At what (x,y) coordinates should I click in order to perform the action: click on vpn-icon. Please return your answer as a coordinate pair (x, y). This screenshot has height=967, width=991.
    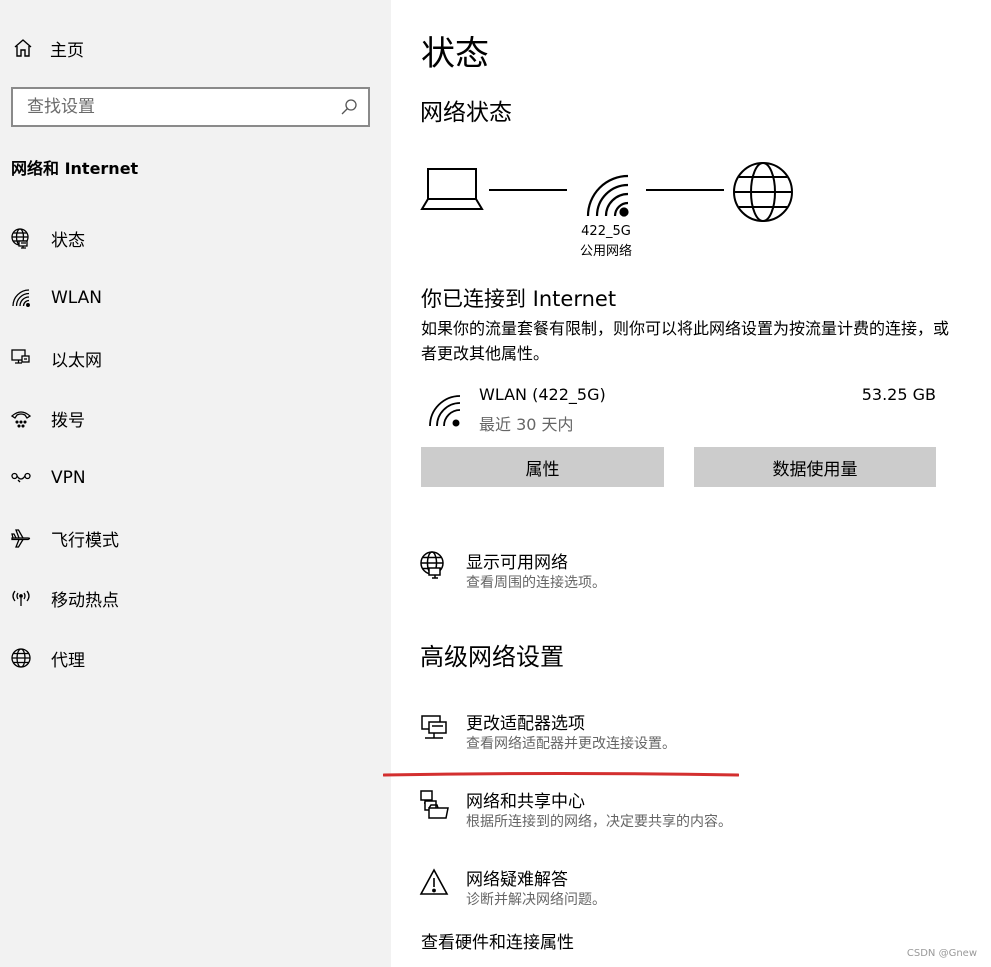
    Looking at the image, I should click on (21, 478).